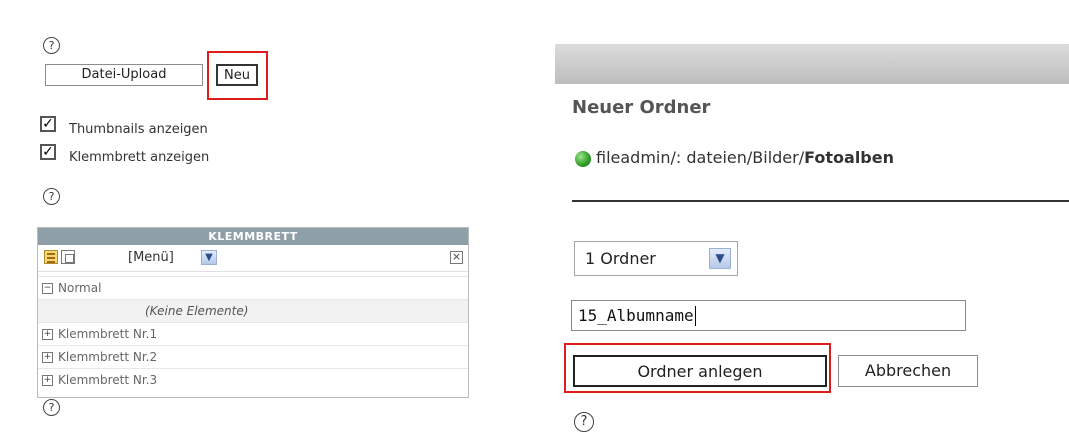 The width and height of the screenshot is (1069, 439). Describe the element at coordinates (908, 371) in the screenshot. I see `cancel-button: Abbrechen` at that location.